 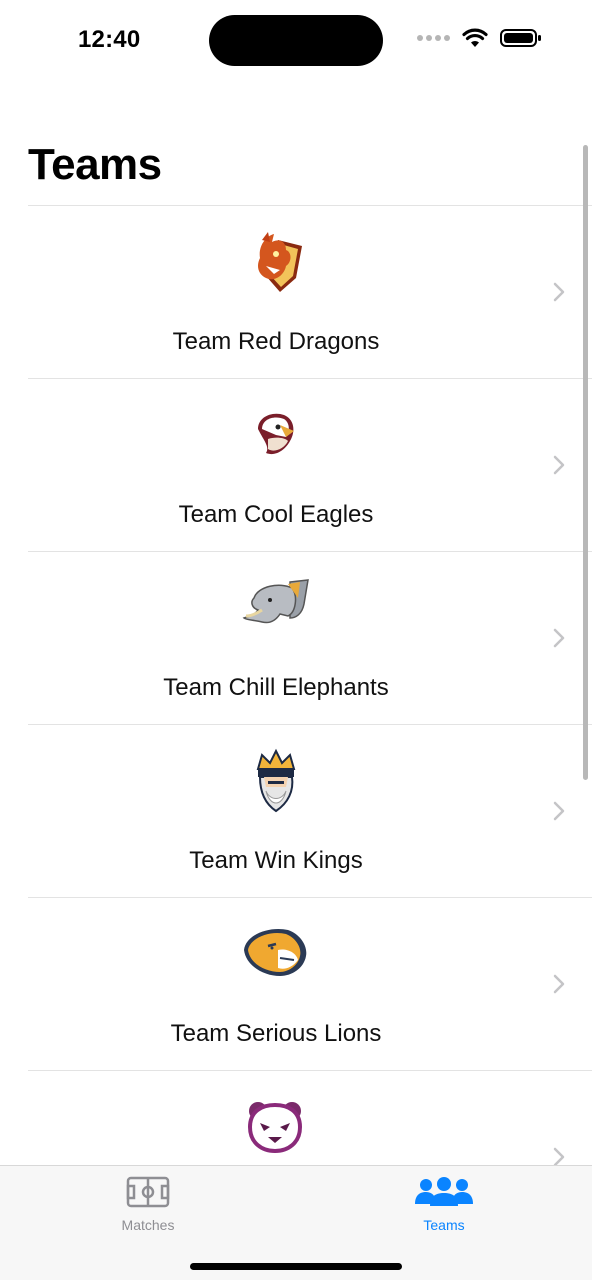 I want to click on lion-logo-icon, so click(x=275, y=952).